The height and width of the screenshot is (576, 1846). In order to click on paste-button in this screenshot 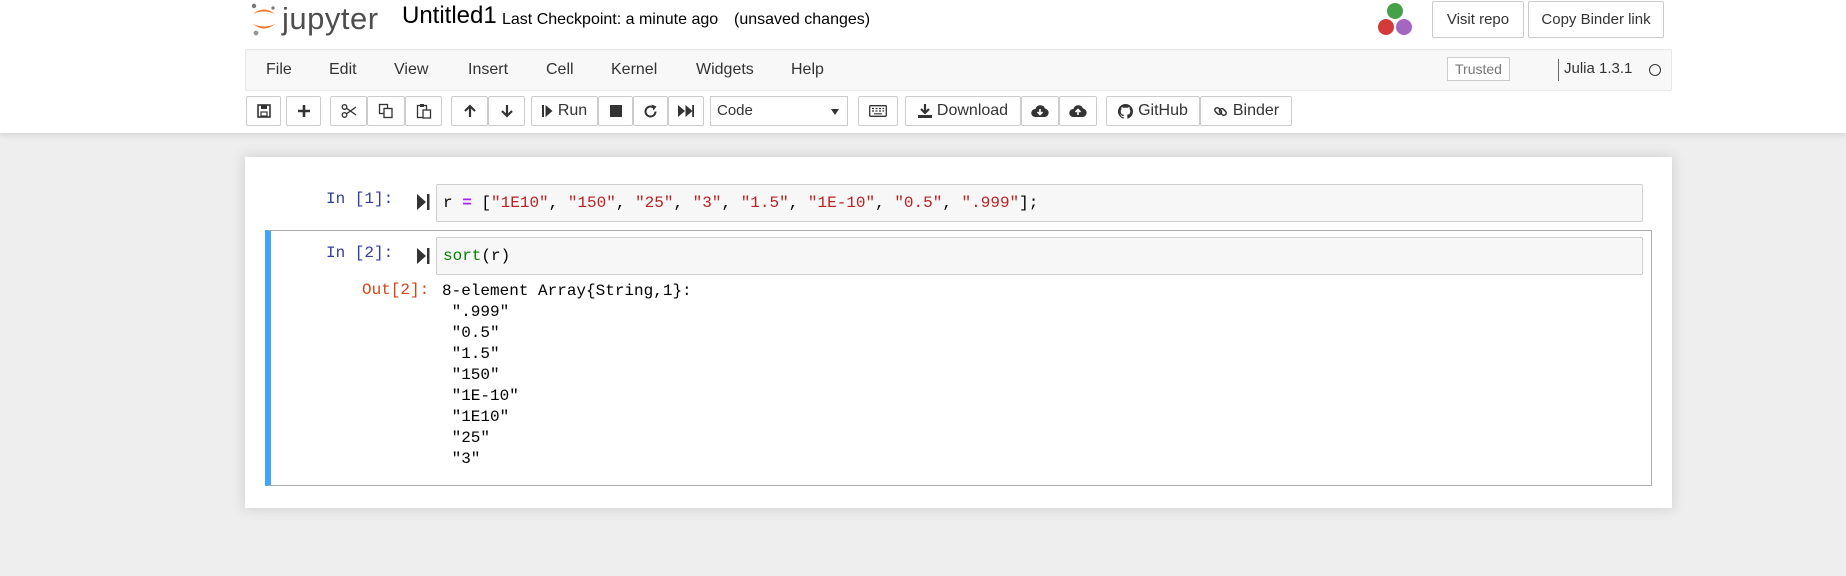, I will do `click(423, 111)`.